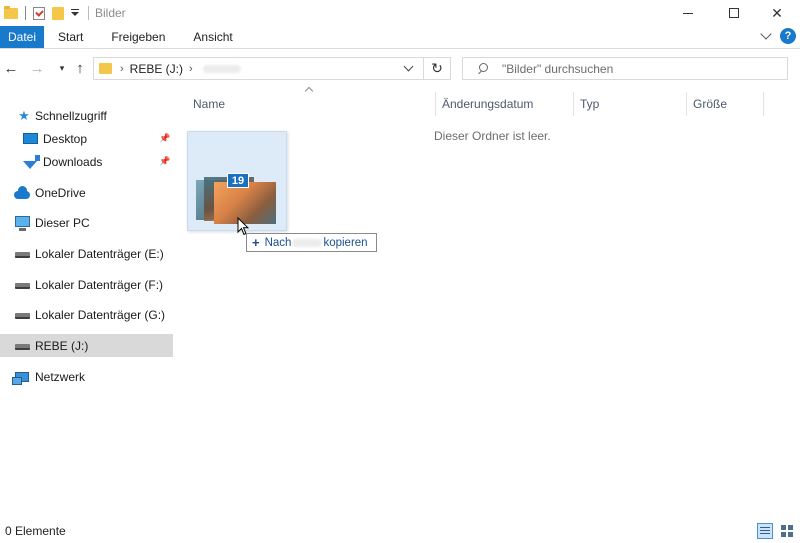  I want to click on drag-tooltip: + Nach kopieren, so click(311, 242).